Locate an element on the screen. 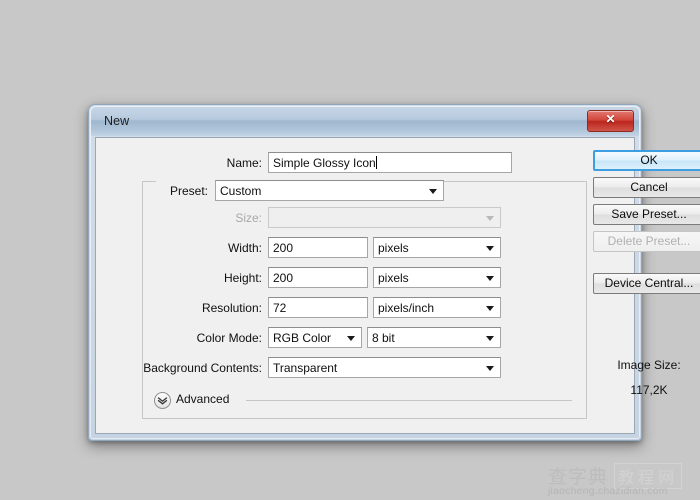 The height and width of the screenshot is (500, 700). dialog-title-bar: New ✕ is located at coordinates (365, 121).